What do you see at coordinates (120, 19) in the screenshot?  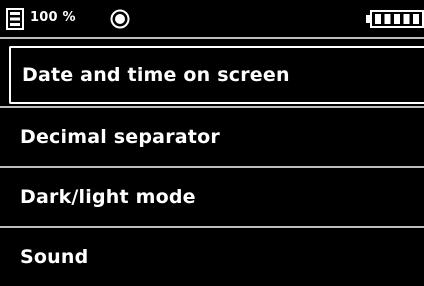 I see `record-icon` at bounding box center [120, 19].